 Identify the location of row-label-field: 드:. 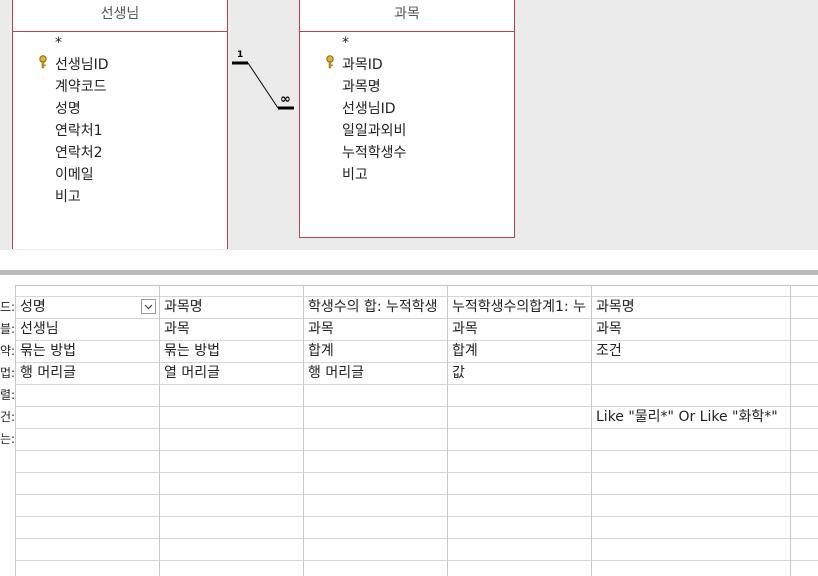
(7, 307).